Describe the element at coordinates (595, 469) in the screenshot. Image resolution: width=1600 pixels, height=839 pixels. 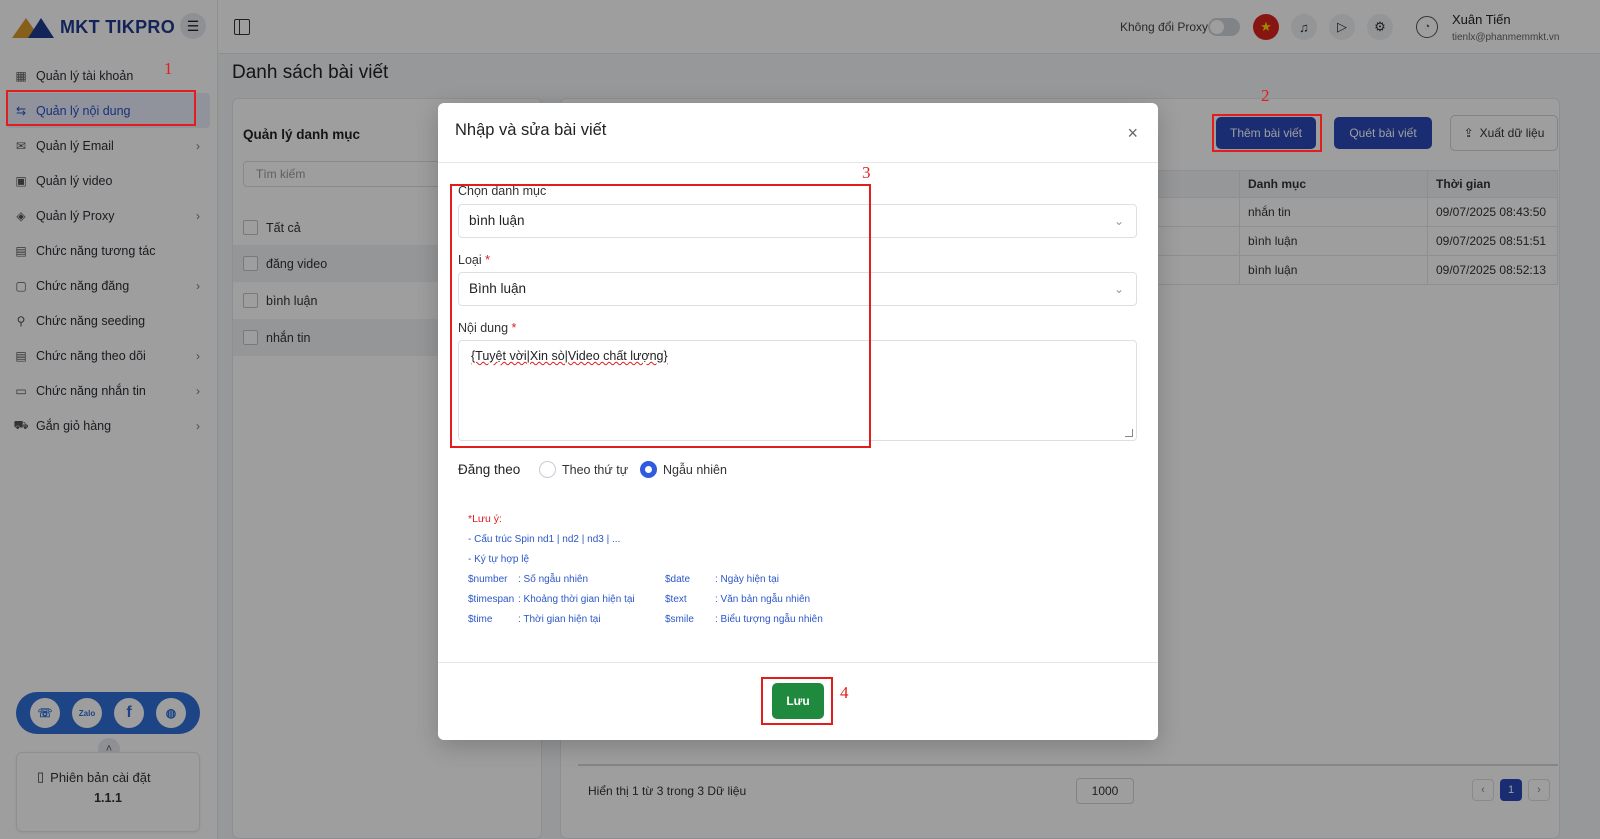
I see `radio-label: Theo thứ tự` at that location.